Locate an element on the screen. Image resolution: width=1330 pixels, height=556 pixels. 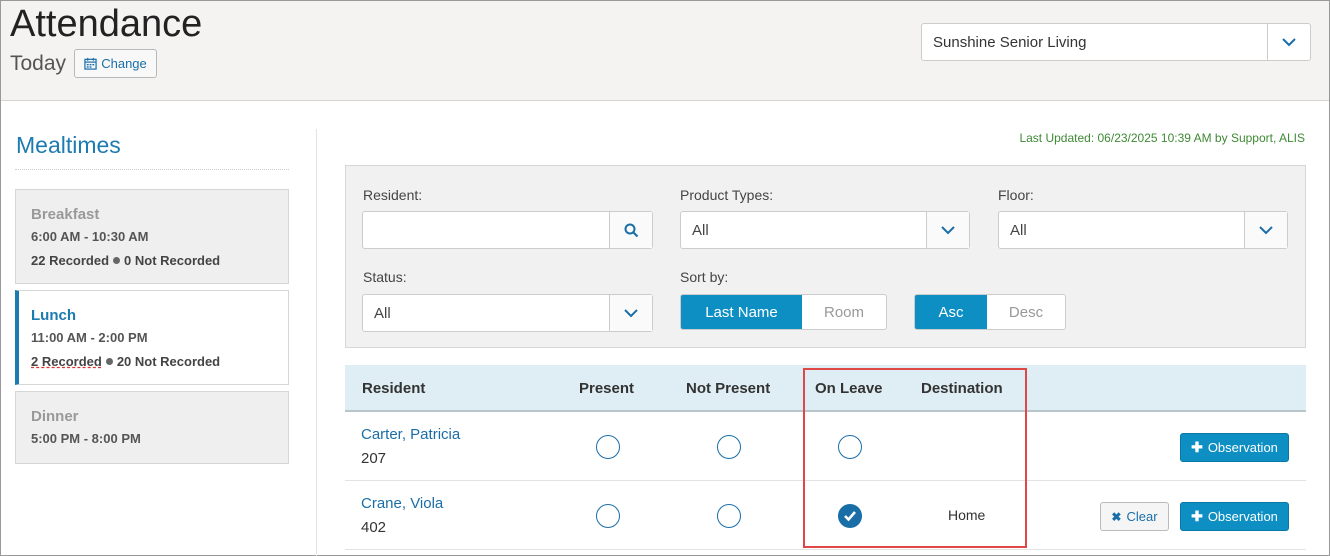
date-label: Today is located at coordinates (38, 63).